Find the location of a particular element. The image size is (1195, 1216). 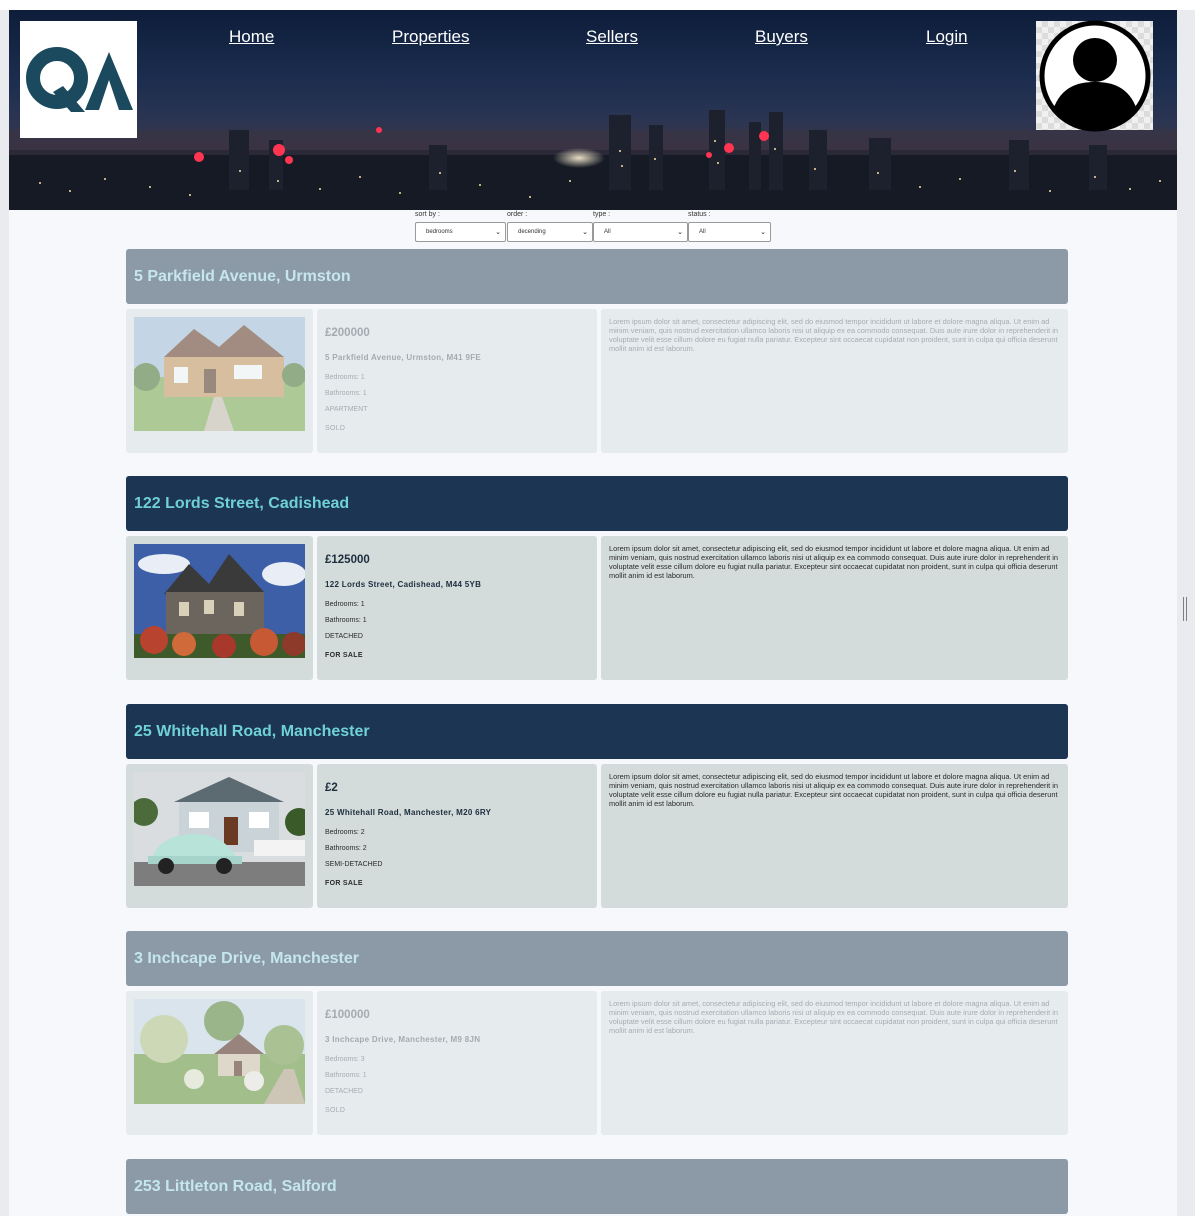

listing-bedrooms: Bedrooms: 3 is located at coordinates (345, 1059).